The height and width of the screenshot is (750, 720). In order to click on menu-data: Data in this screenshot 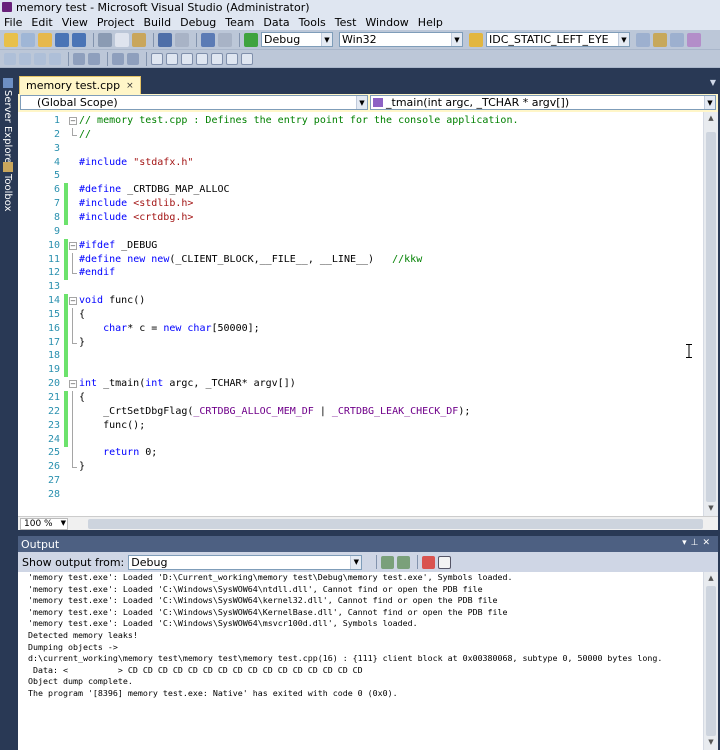, I will do `click(276, 22)`.